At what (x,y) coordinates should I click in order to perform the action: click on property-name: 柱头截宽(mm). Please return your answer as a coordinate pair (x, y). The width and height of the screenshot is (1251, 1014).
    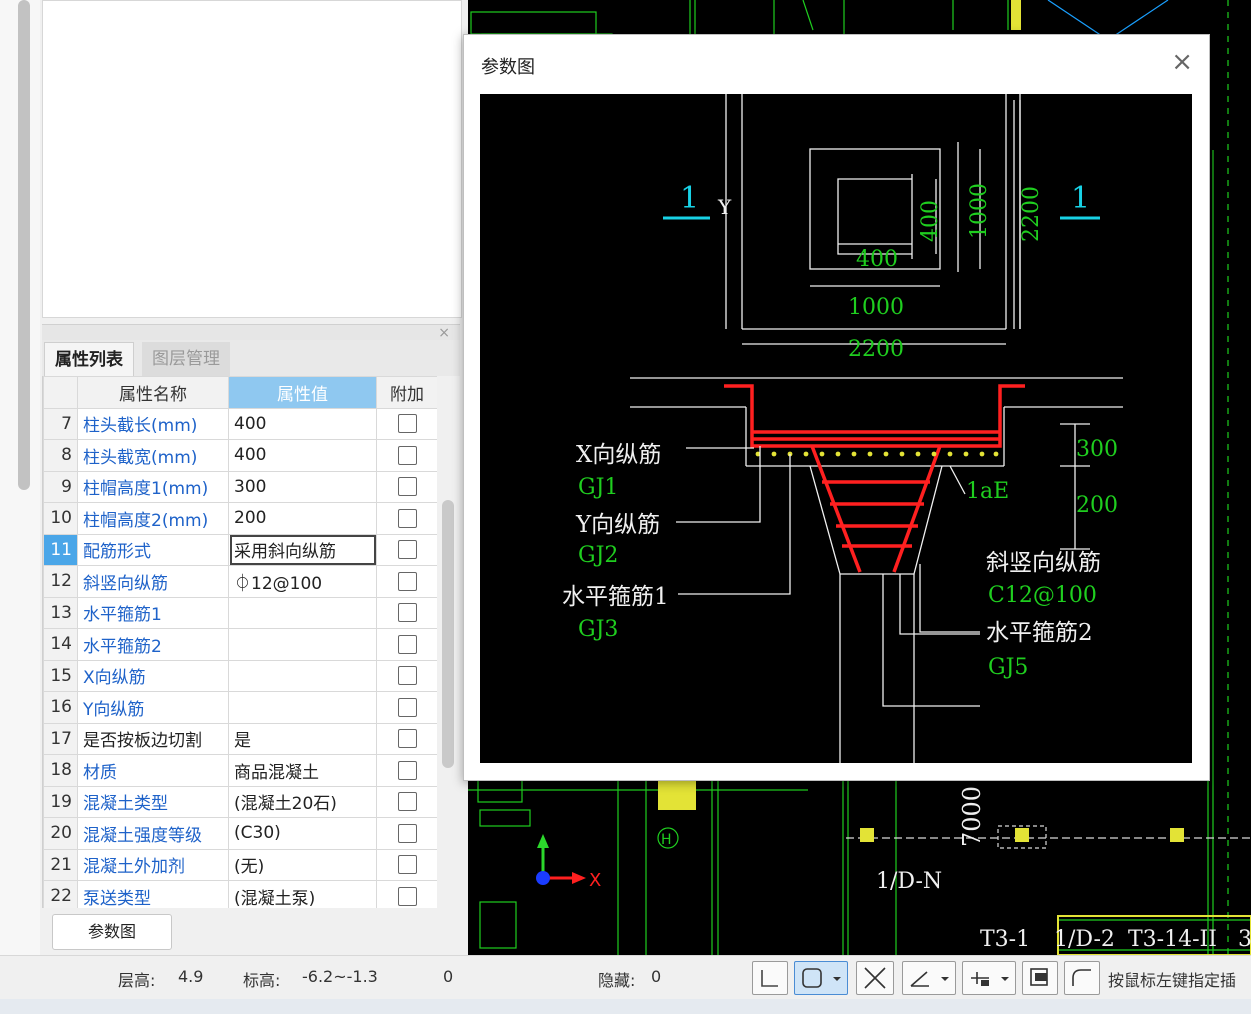
    Looking at the image, I should click on (153, 455).